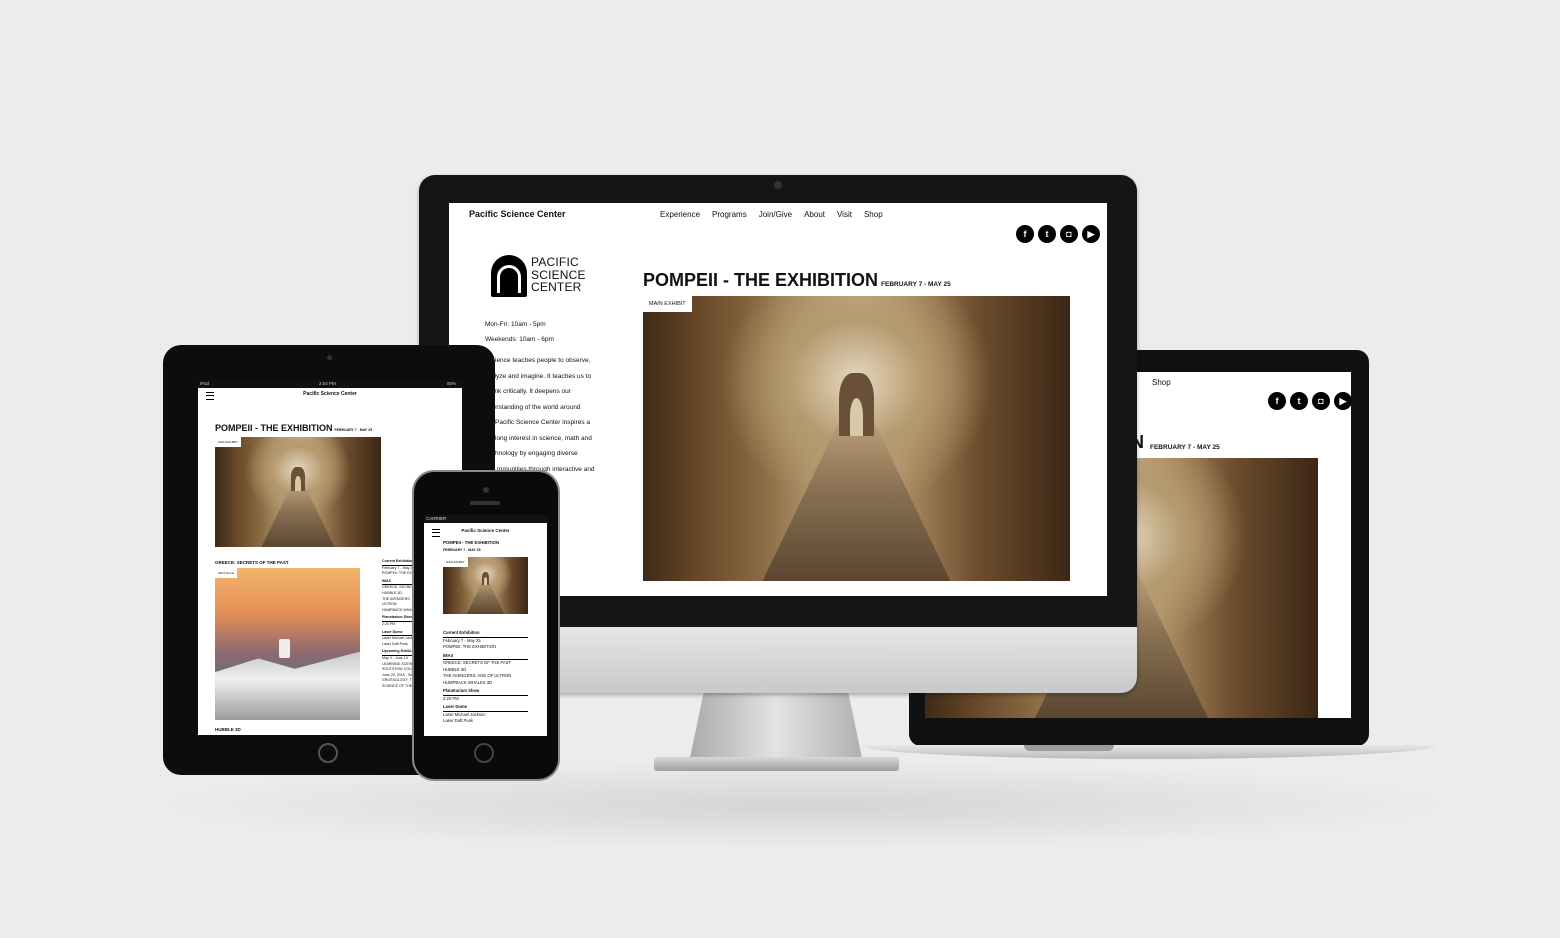 The height and width of the screenshot is (938, 1560). Describe the element at coordinates (485, 692) in the screenshot. I see `list-heading: Planetarium Show` at that location.